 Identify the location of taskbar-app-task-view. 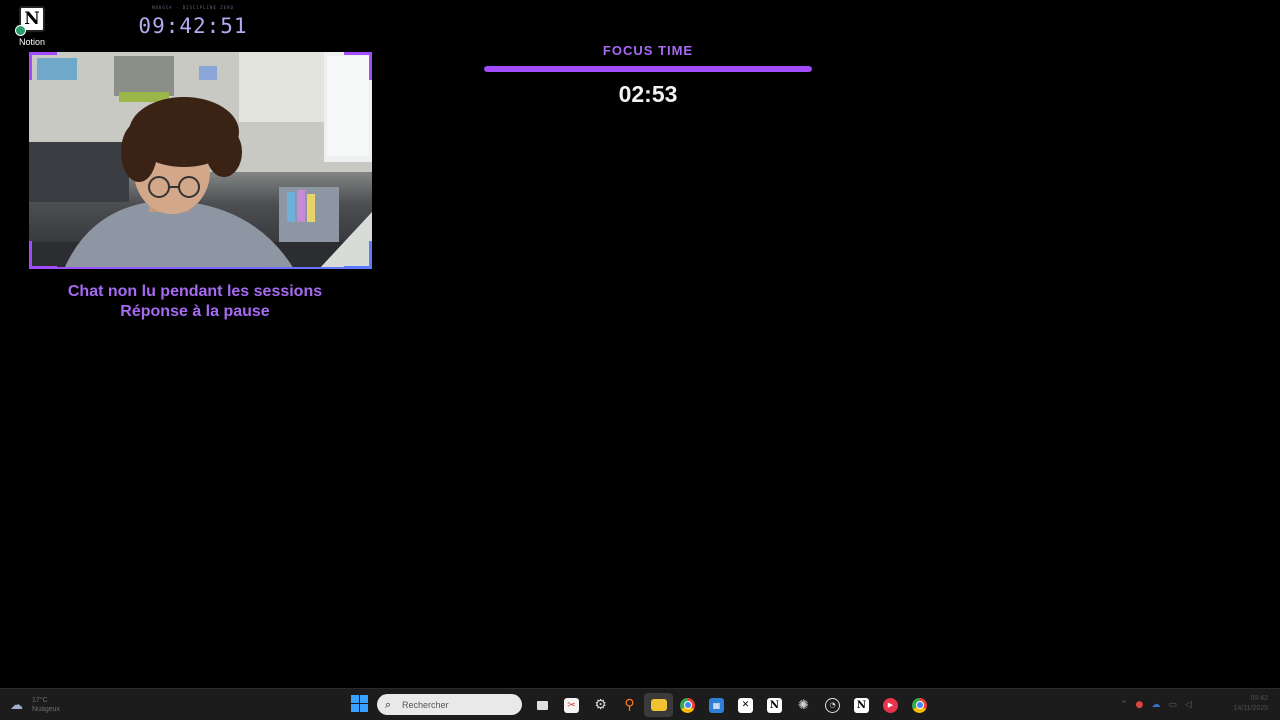
(542, 705).